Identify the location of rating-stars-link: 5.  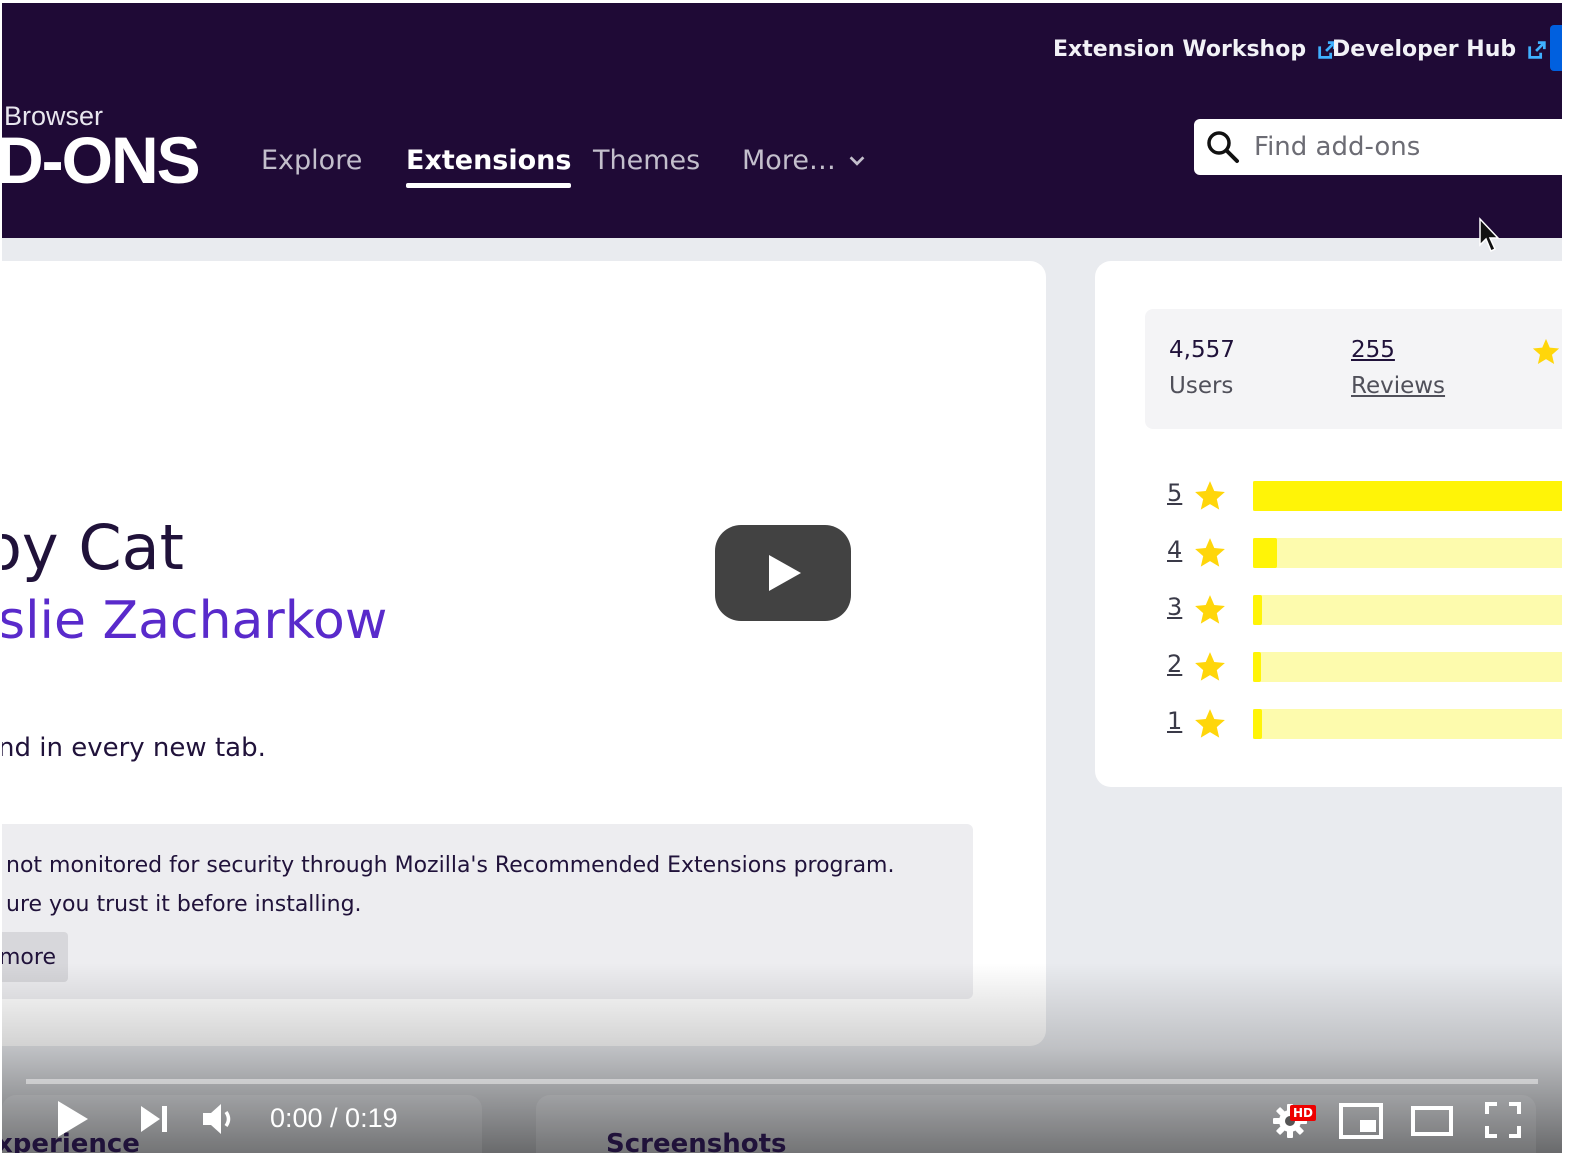
(1174, 493).